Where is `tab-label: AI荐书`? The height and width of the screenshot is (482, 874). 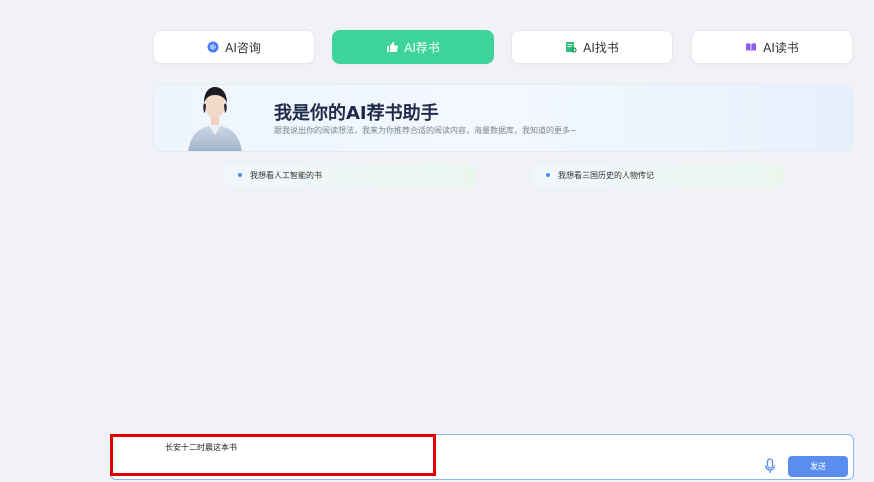 tab-label: AI荐书 is located at coordinates (422, 47).